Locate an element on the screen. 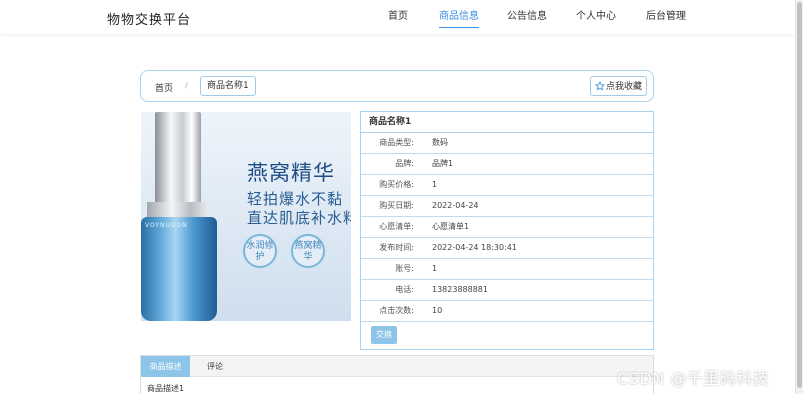 The width and height of the screenshot is (803, 394). breadcrumb: 首页 / 商品名称1 点我收藏 is located at coordinates (397, 86).